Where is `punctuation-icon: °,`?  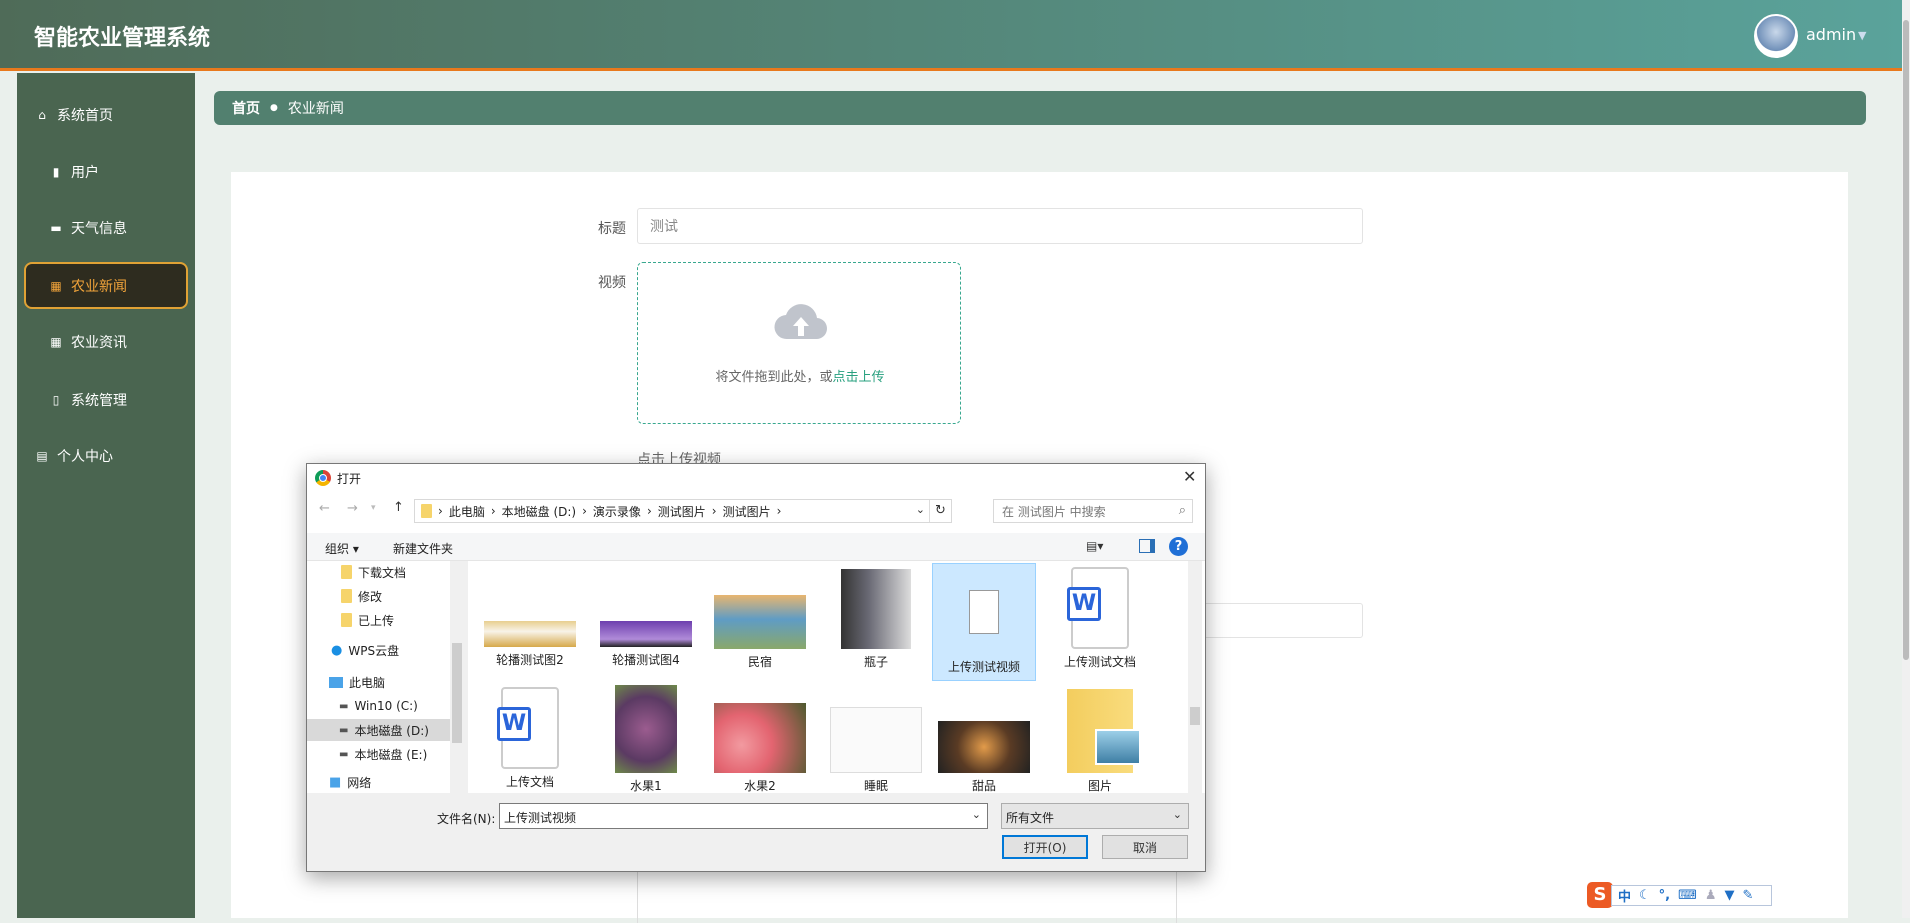
punctuation-icon: °, is located at coordinates (1664, 895).